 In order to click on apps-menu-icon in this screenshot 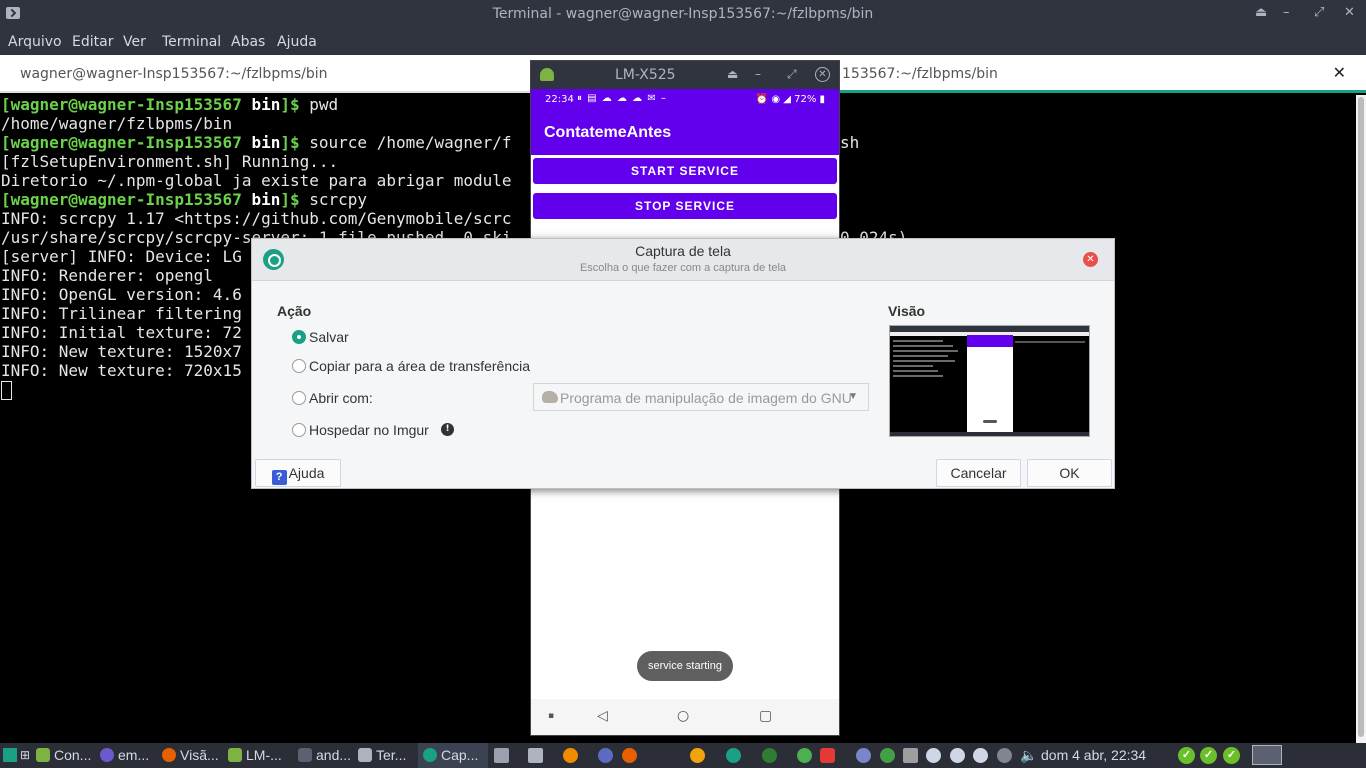, I will do `click(10, 755)`.